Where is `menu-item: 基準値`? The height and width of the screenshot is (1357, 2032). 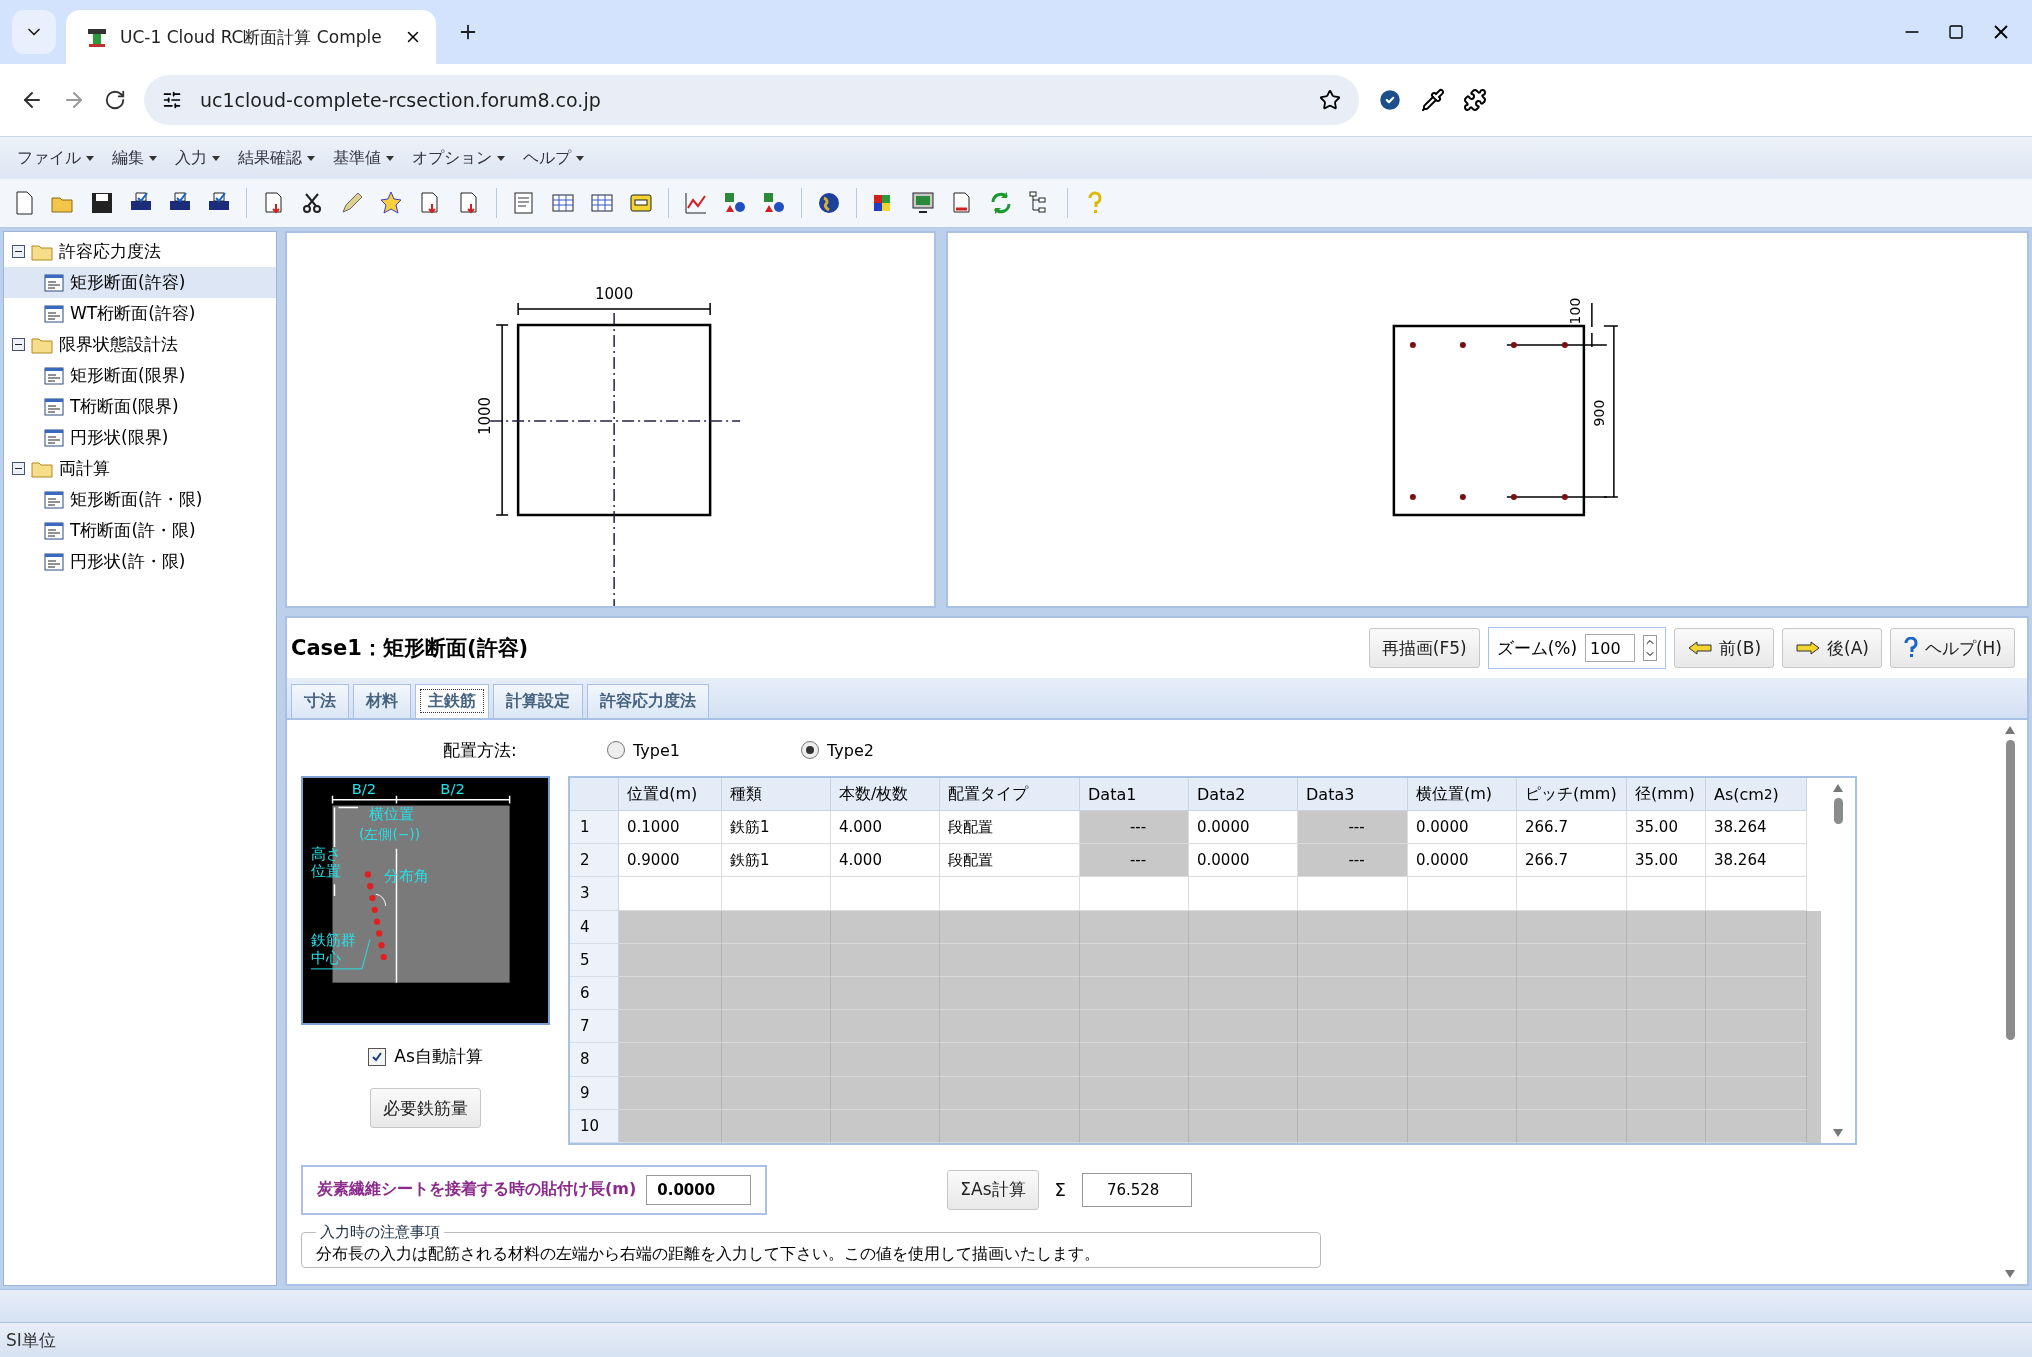
menu-item: 基準値 is located at coordinates (363, 158).